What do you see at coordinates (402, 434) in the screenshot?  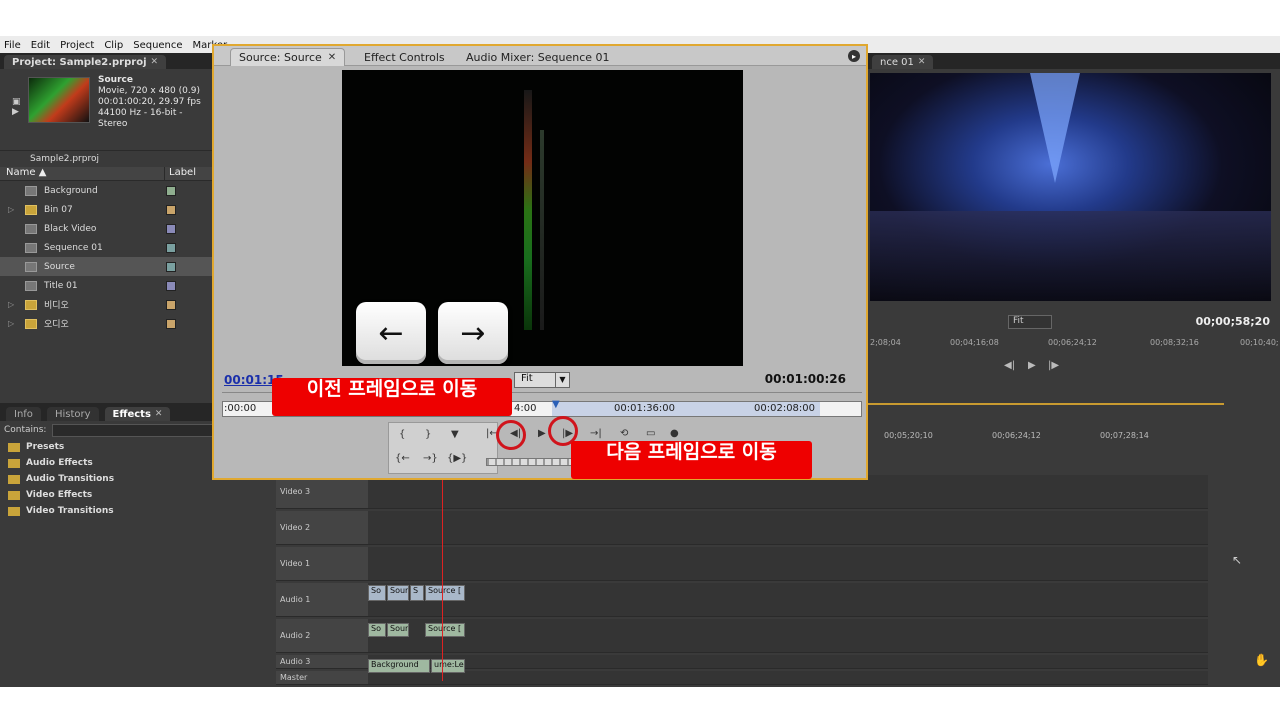 I see `mark-in-icon: {` at bounding box center [402, 434].